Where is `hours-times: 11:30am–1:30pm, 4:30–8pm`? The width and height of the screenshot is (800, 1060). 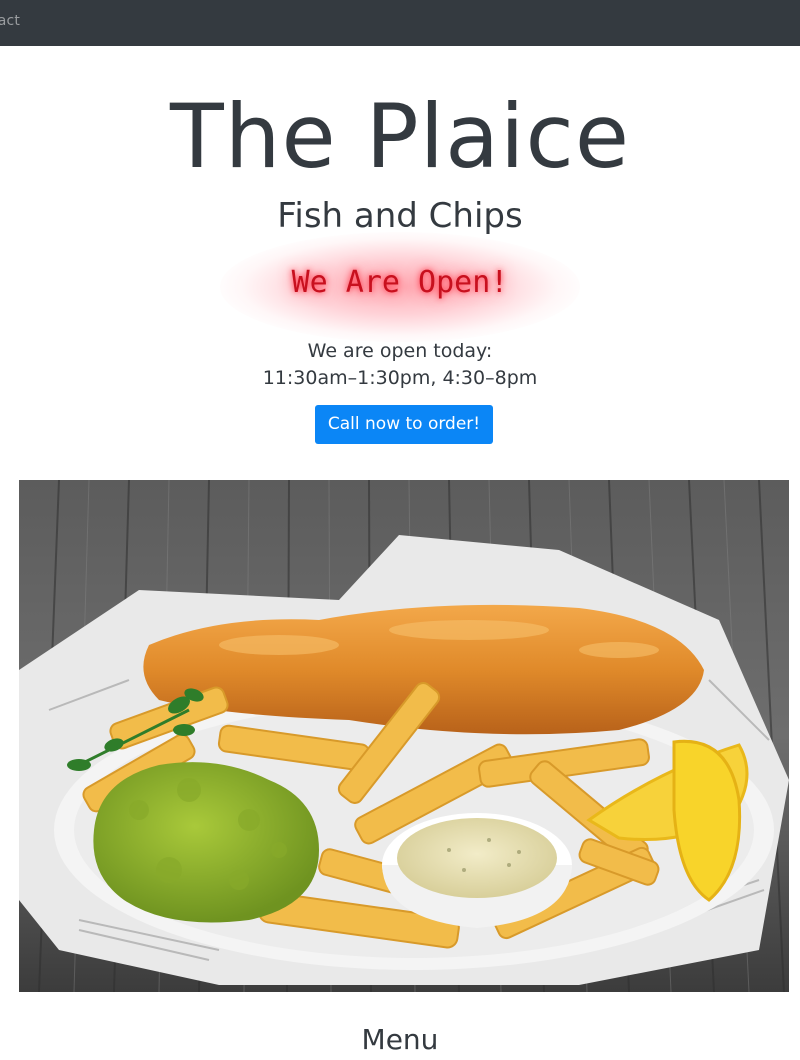
hours-times: 11:30am–1:30pm, 4:30–8pm is located at coordinates (400, 378).